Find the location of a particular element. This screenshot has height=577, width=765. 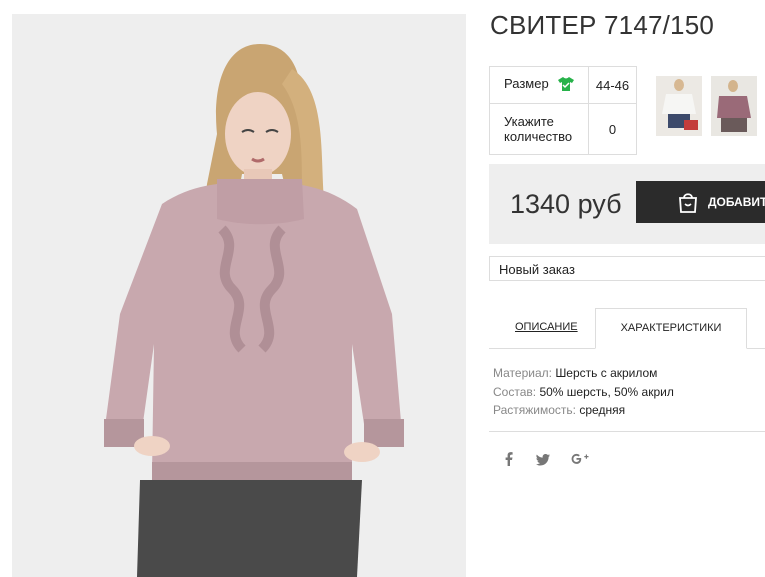

characteristic-key: Растяжимость: is located at coordinates (535, 410).